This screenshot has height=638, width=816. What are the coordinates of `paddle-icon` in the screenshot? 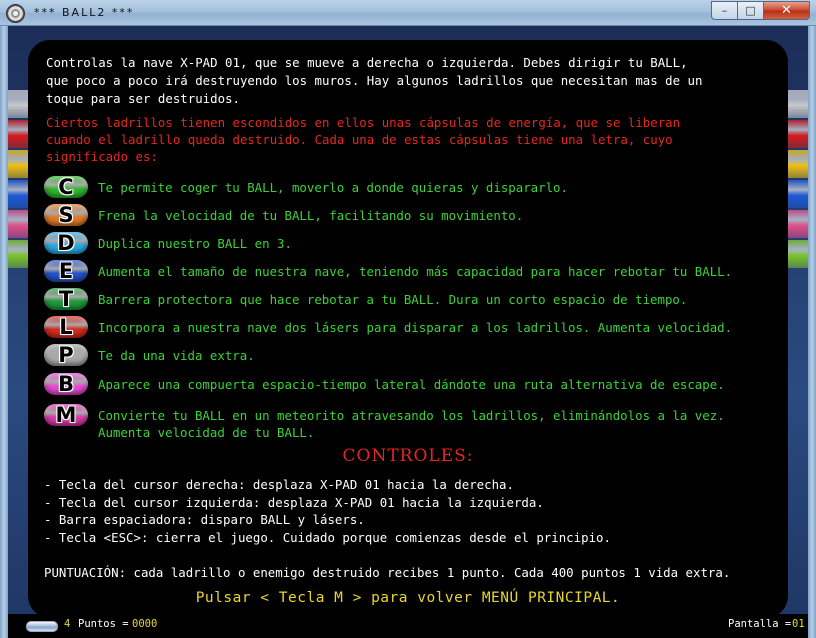 It's located at (42, 626).